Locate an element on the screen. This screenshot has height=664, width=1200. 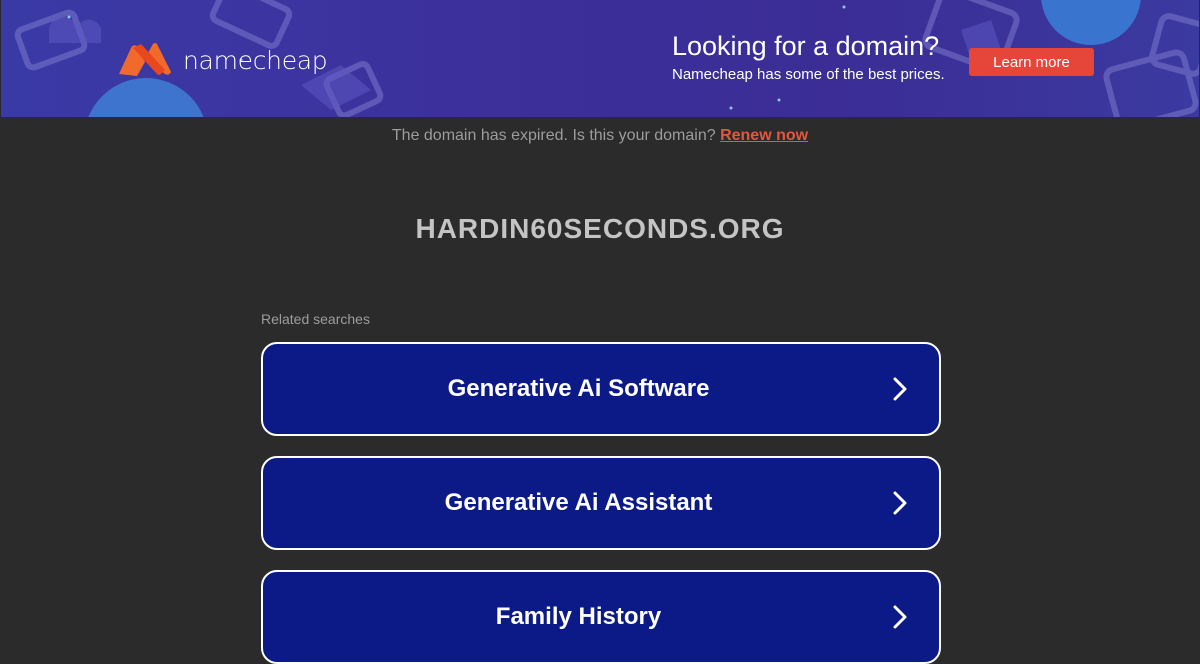
related-search-label: Generative Ai Assistant is located at coordinates (578, 502).